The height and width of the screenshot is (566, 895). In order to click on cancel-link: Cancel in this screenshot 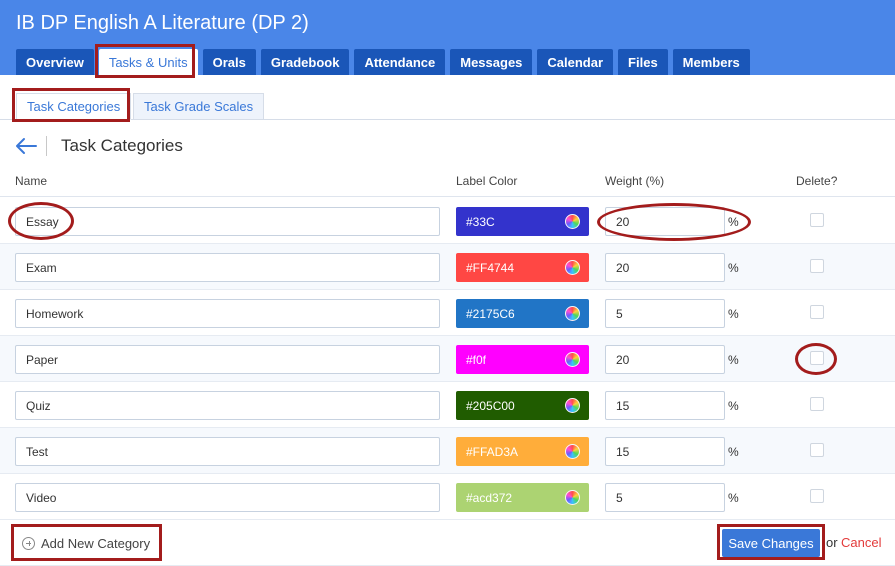, I will do `click(861, 542)`.